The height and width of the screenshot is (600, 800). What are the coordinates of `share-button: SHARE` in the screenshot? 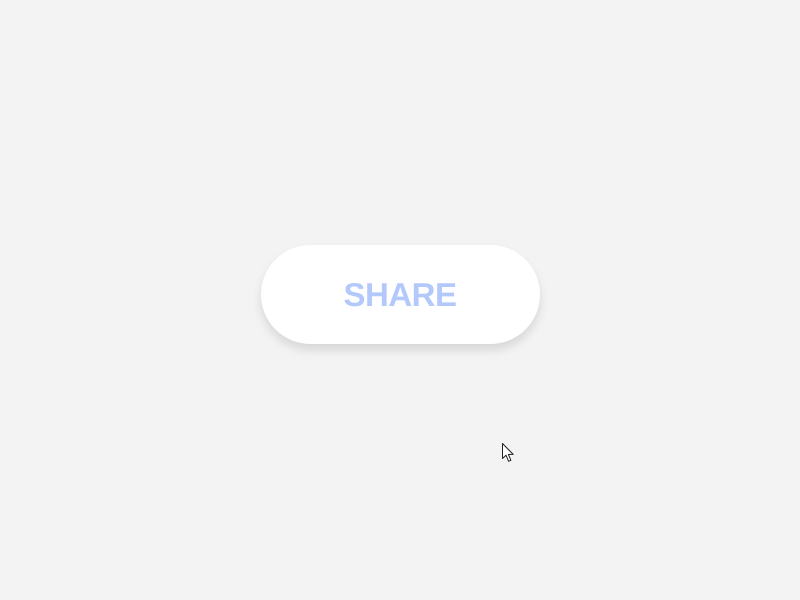 It's located at (400, 294).